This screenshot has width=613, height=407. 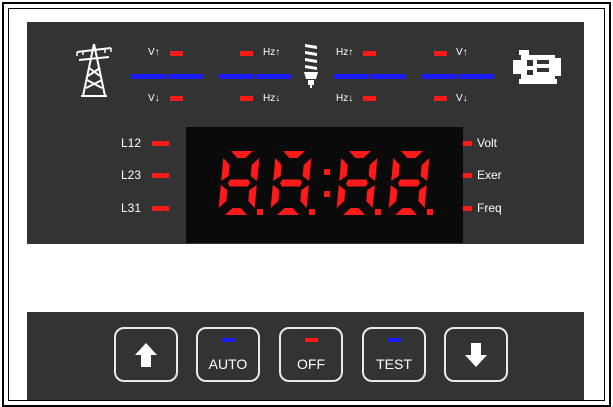 What do you see at coordinates (176, 53) in the screenshot?
I see `utility-volt-up-led` at bounding box center [176, 53].